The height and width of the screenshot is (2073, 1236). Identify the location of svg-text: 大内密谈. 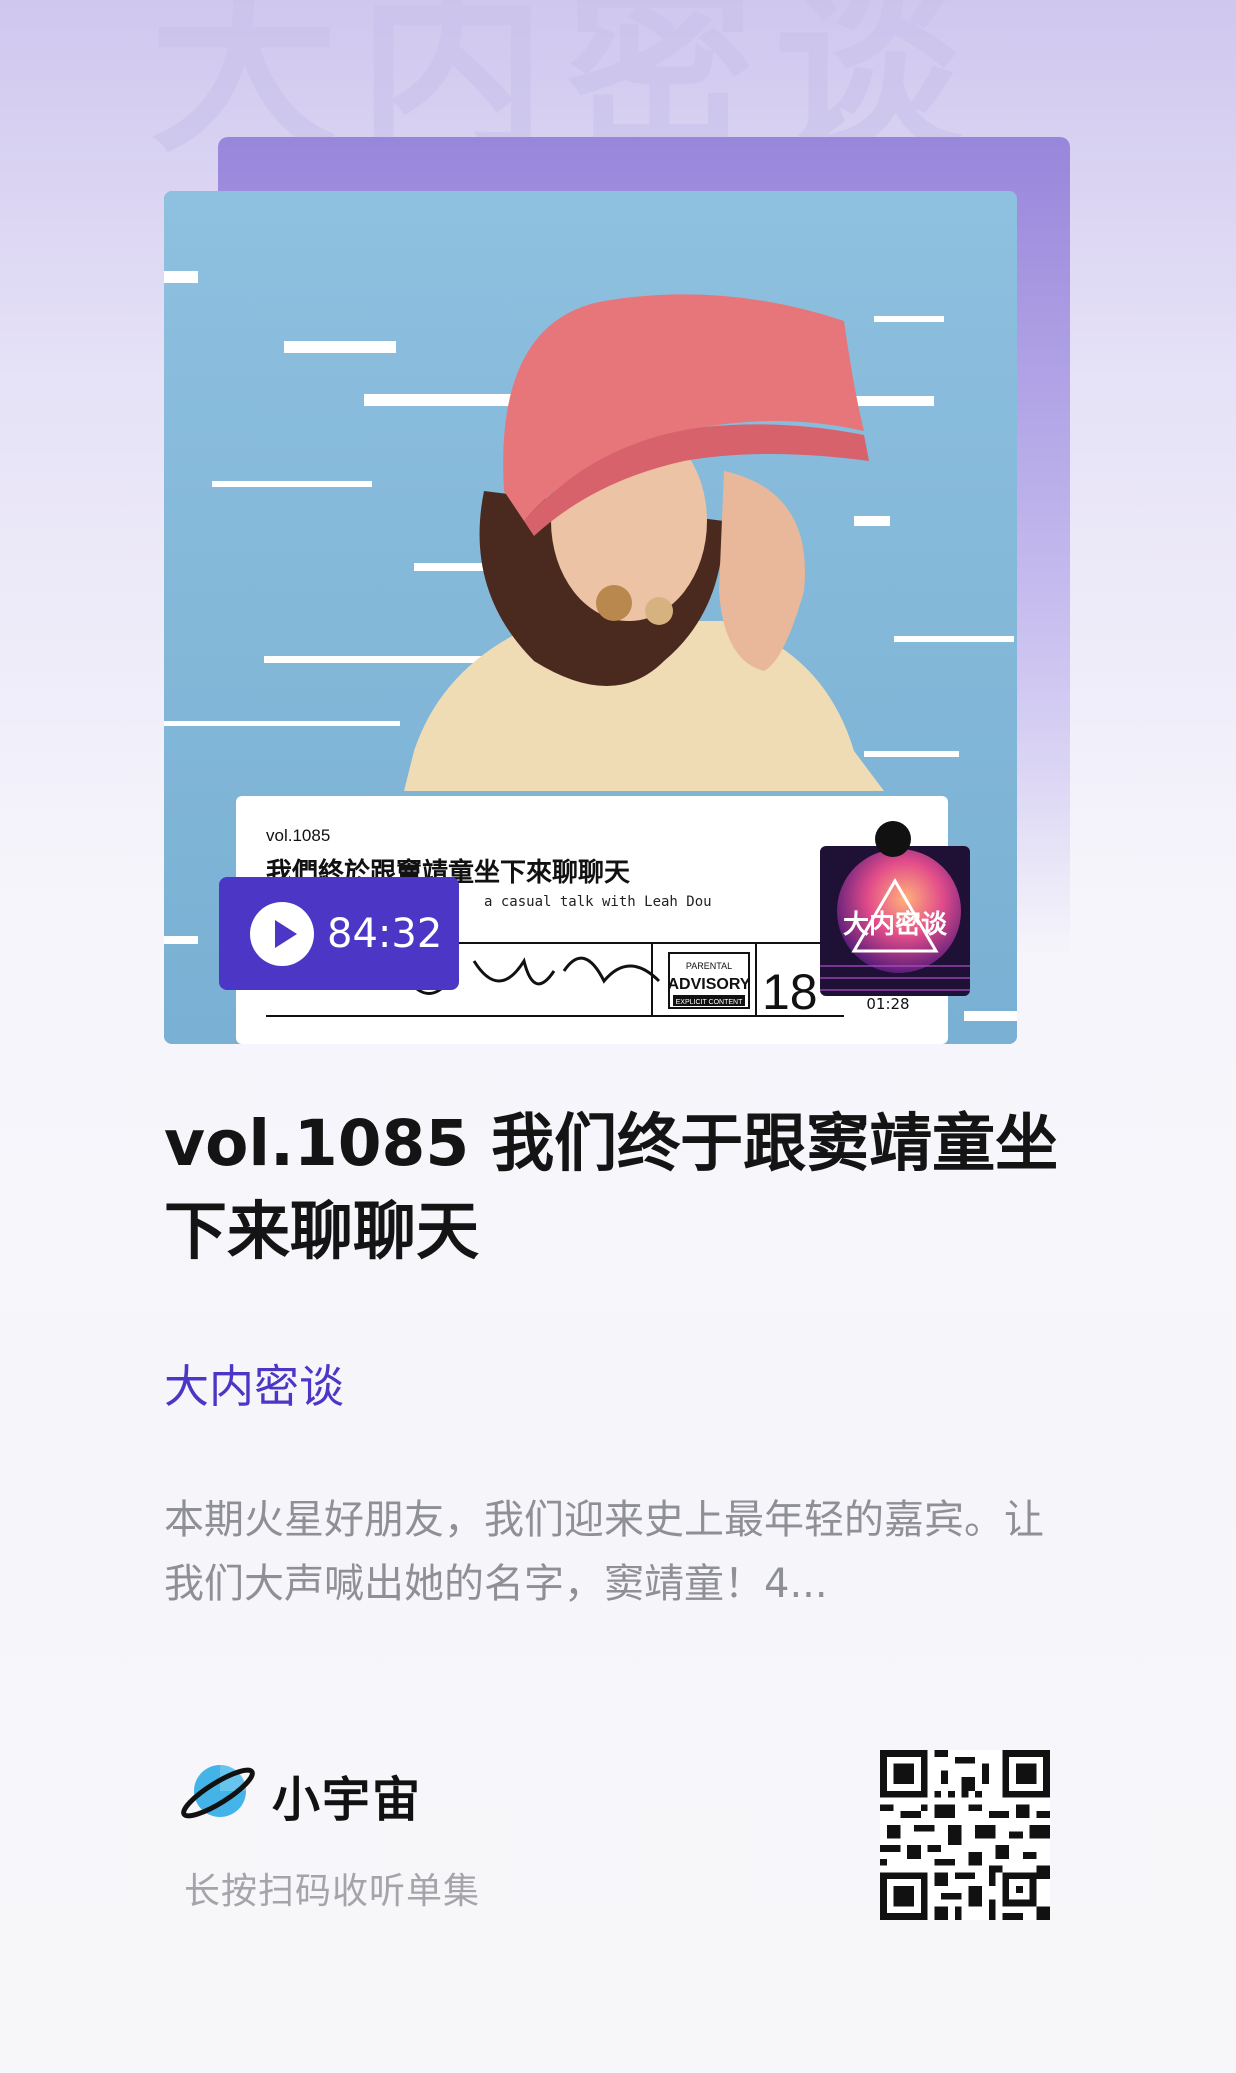
(895, 924).